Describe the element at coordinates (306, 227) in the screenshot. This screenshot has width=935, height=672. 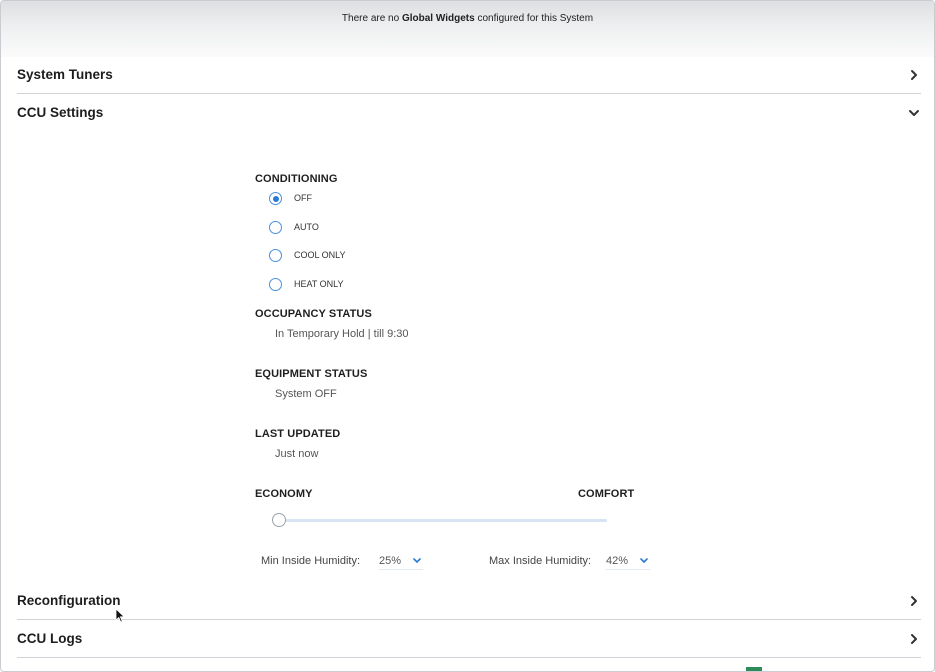
I see `radio-label: AUTO` at that location.